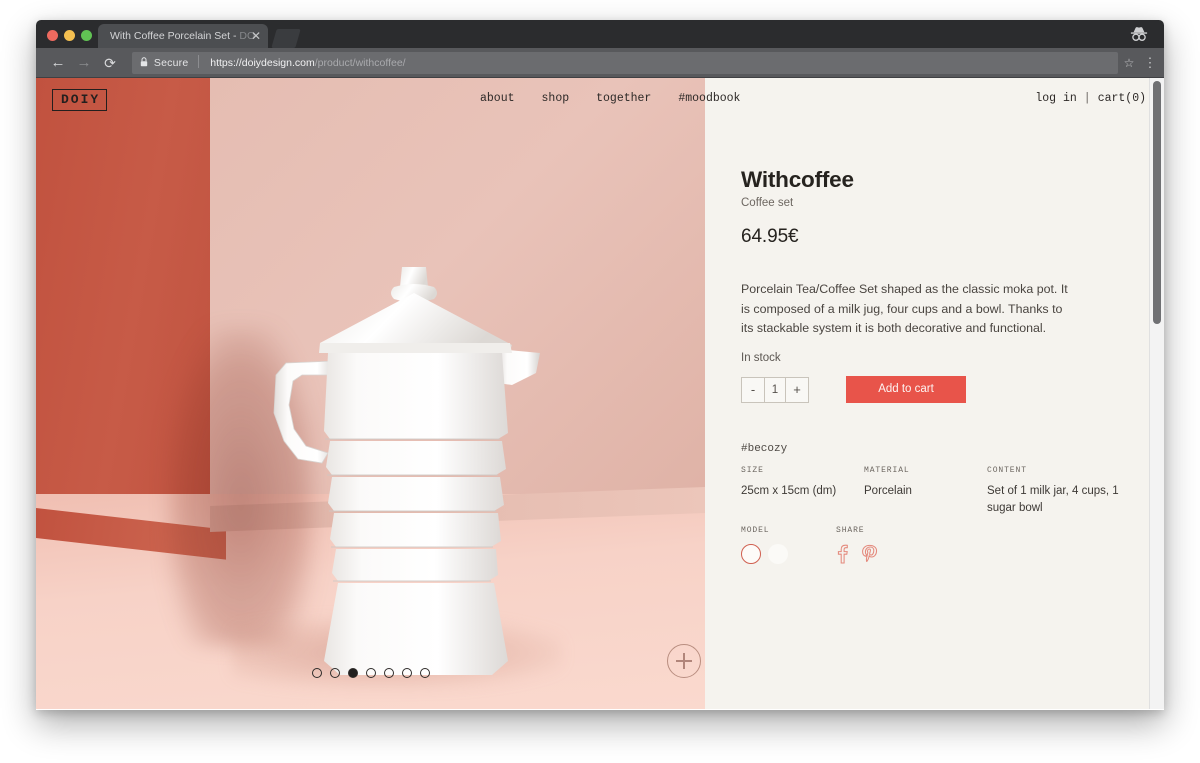  What do you see at coordinates (58, 63) in the screenshot?
I see `back-icon: ←` at bounding box center [58, 63].